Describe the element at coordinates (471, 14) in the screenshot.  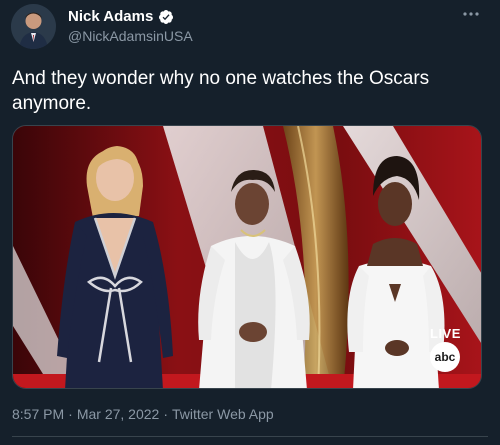
I see `more-horizontal-icon` at that location.